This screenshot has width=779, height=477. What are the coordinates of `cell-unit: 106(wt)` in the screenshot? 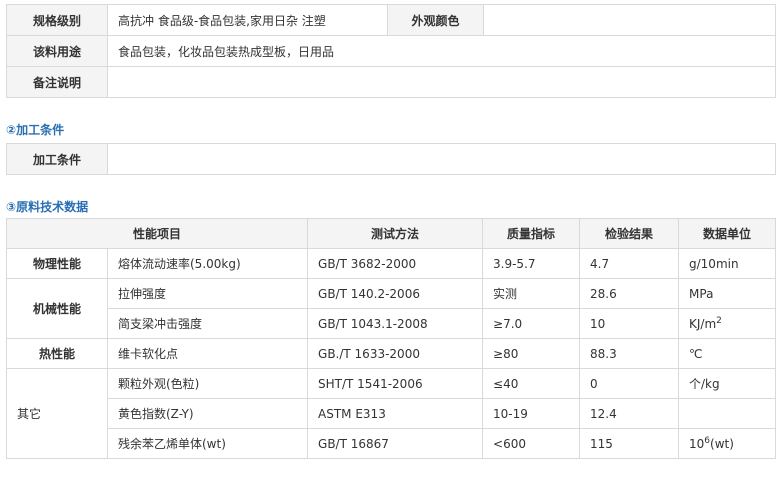 It's located at (727, 443).